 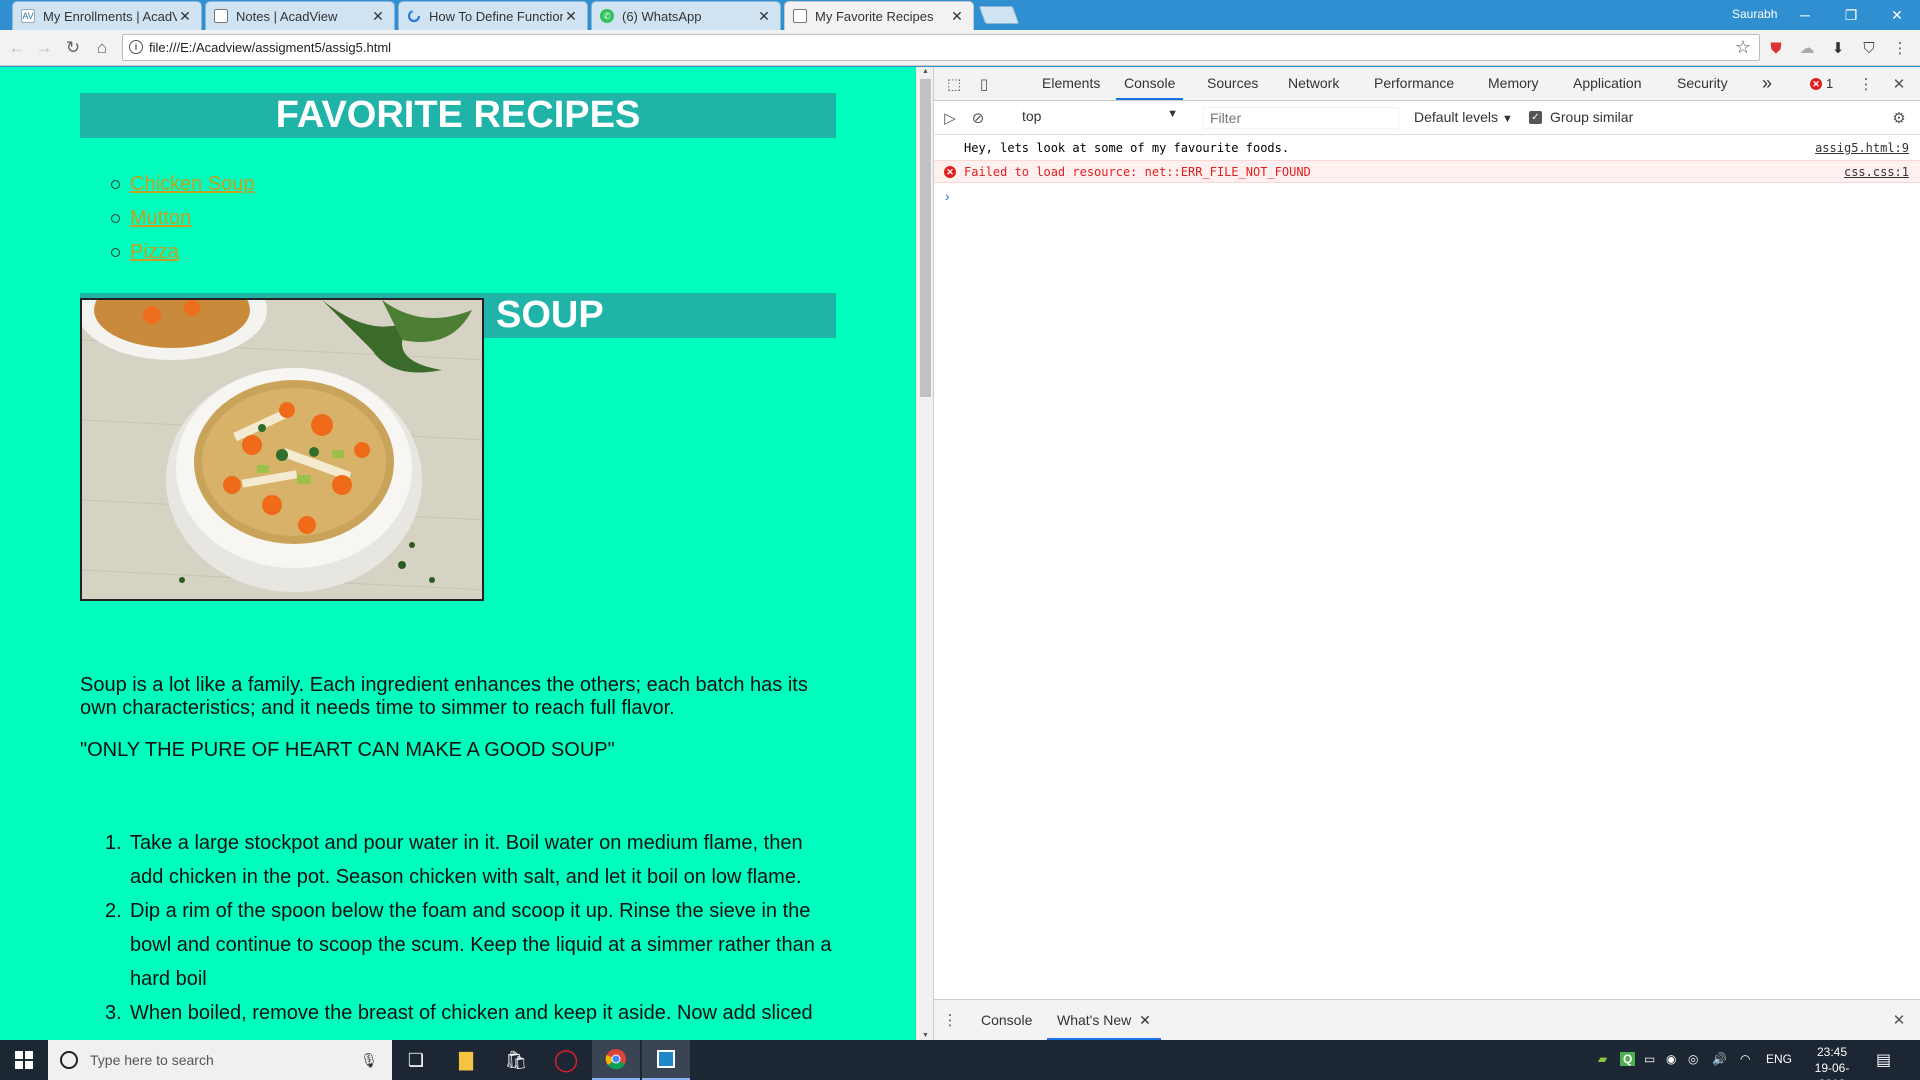 What do you see at coordinates (516, 1060) in the screenshot?
I see `store-icon: 🛍` at bounding box center [516, 1060].